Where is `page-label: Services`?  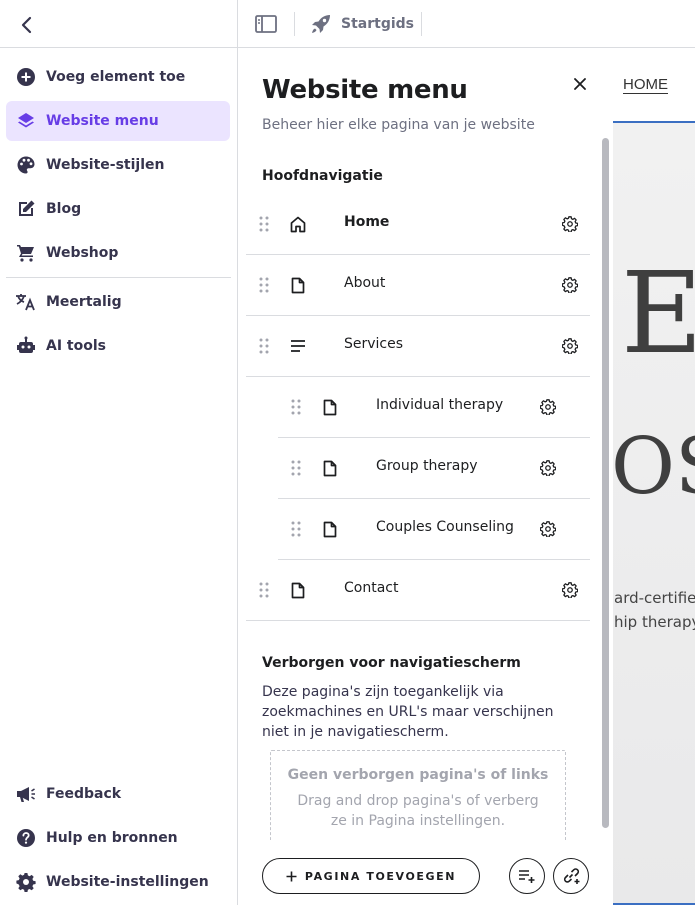
page-label: Services is located at coordinates (374, 344).